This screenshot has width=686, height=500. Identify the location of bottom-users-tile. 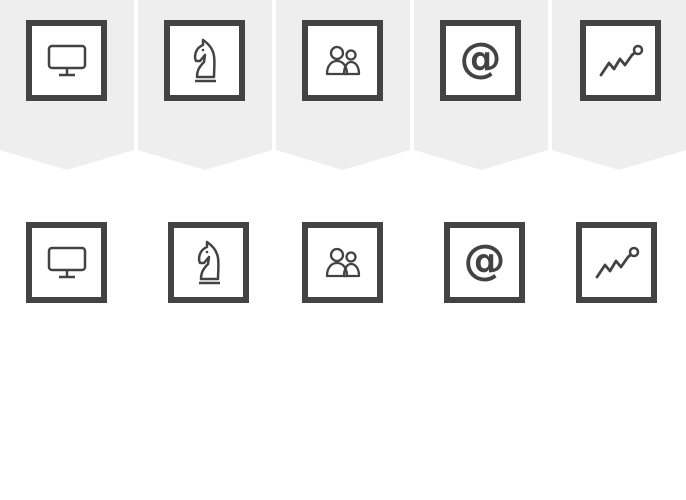
(342, 262).